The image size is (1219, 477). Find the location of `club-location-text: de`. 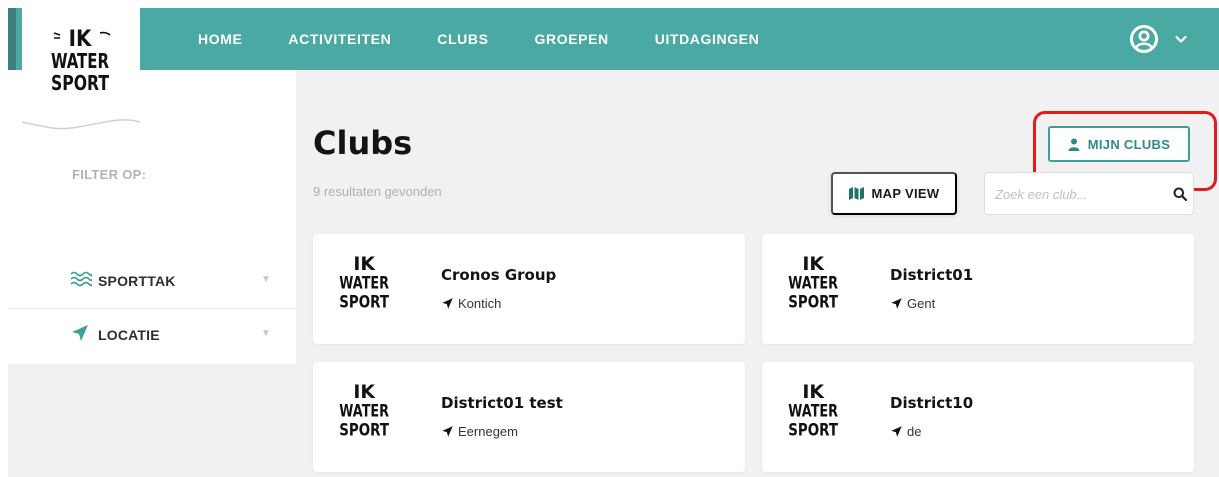

club-location-text: de is located at coordinates (914, 431).